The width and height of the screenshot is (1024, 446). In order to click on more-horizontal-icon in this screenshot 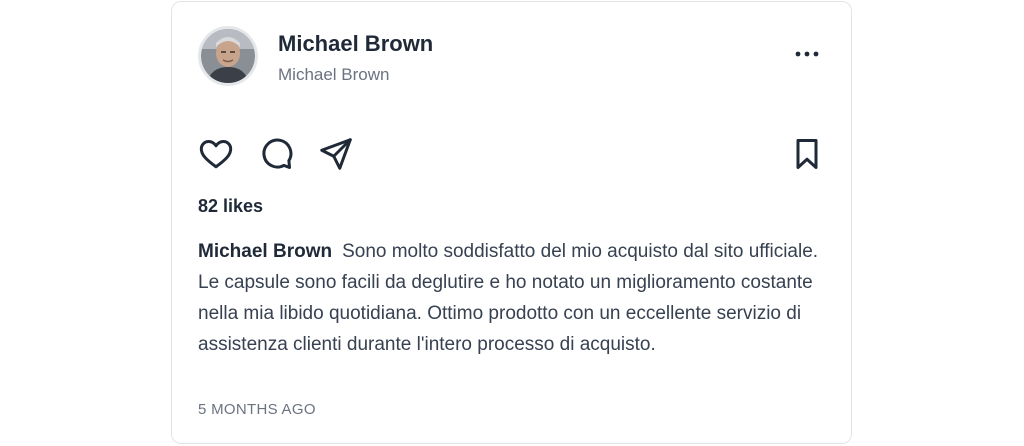, I will do `click(807, 54)`.